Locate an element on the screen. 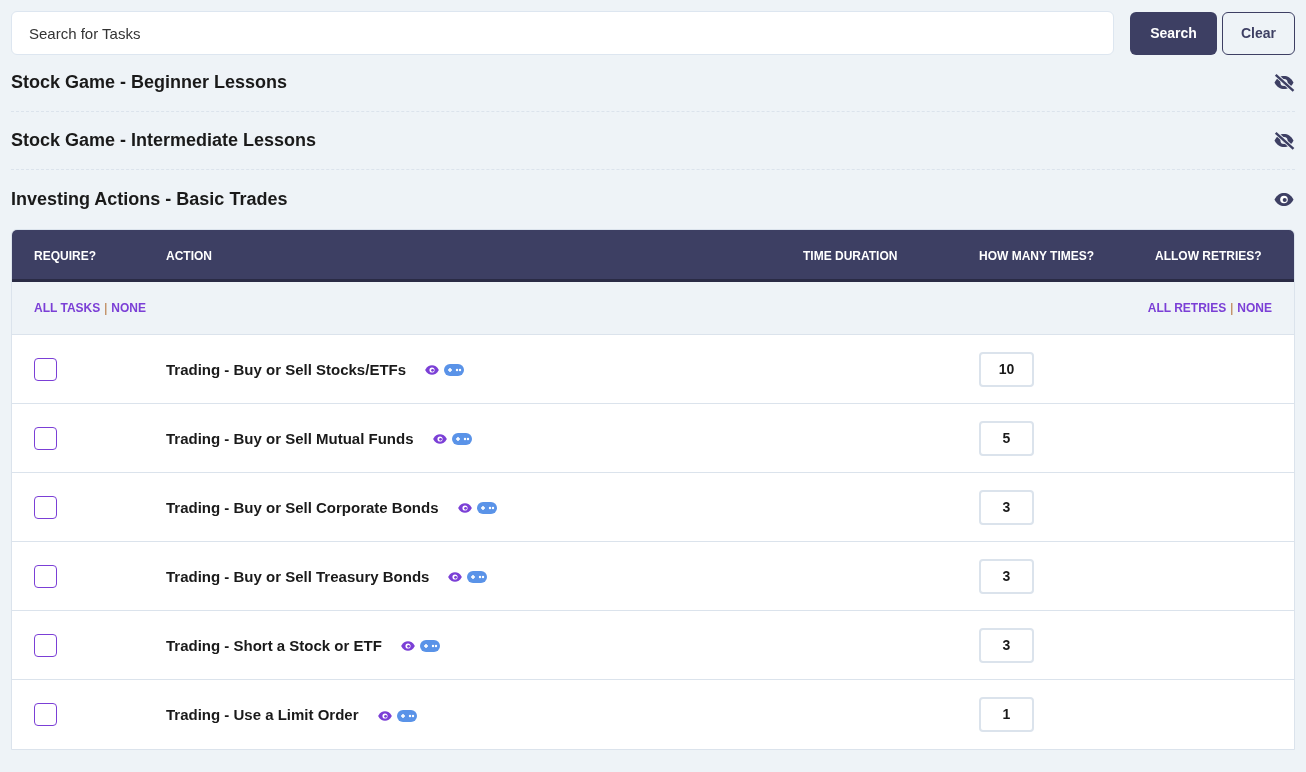 This screenshot has height=772, width=1306. select-link: ALL RETRIES is located at coordinates (1187, 308).